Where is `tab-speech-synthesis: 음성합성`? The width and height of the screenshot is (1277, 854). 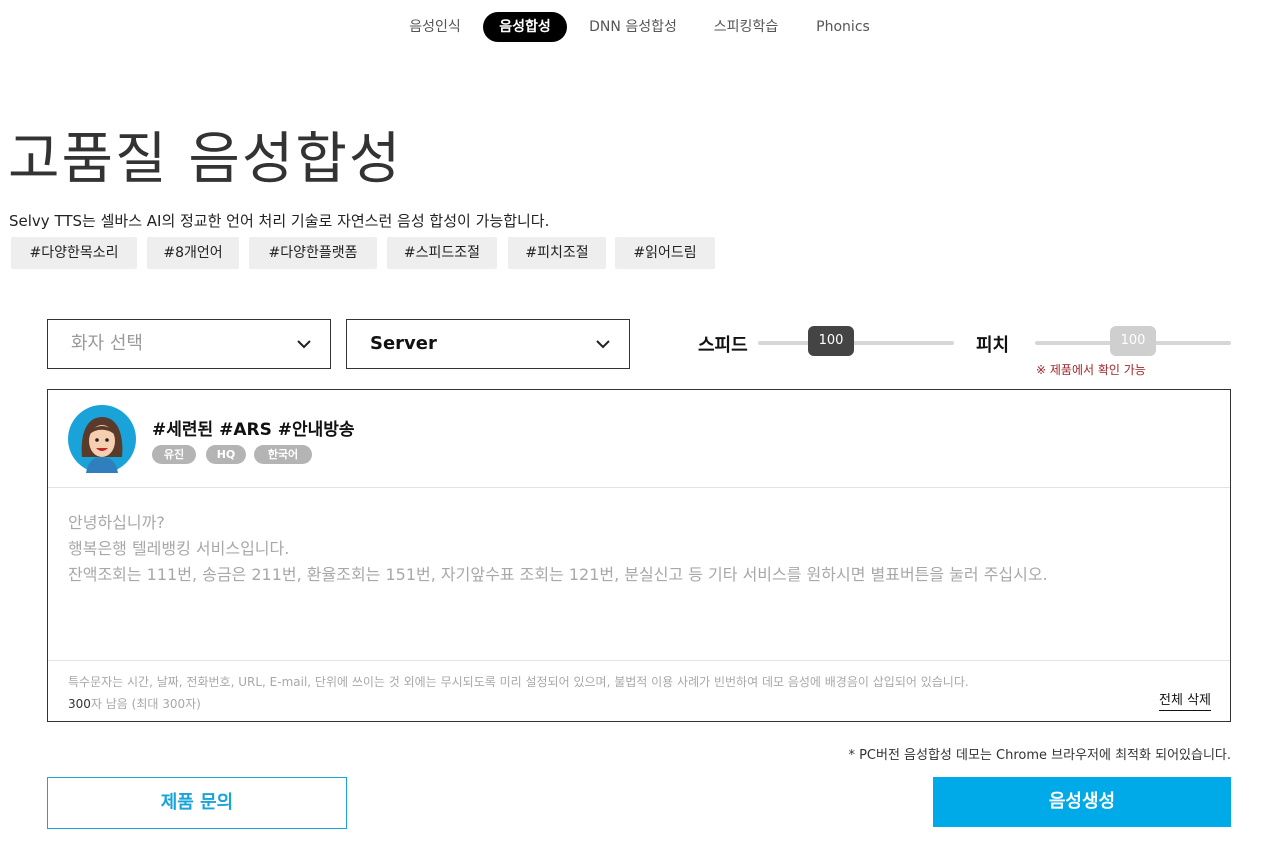
tab-speech-synthesis: 음성합성 is located at coordinates (525, 27).